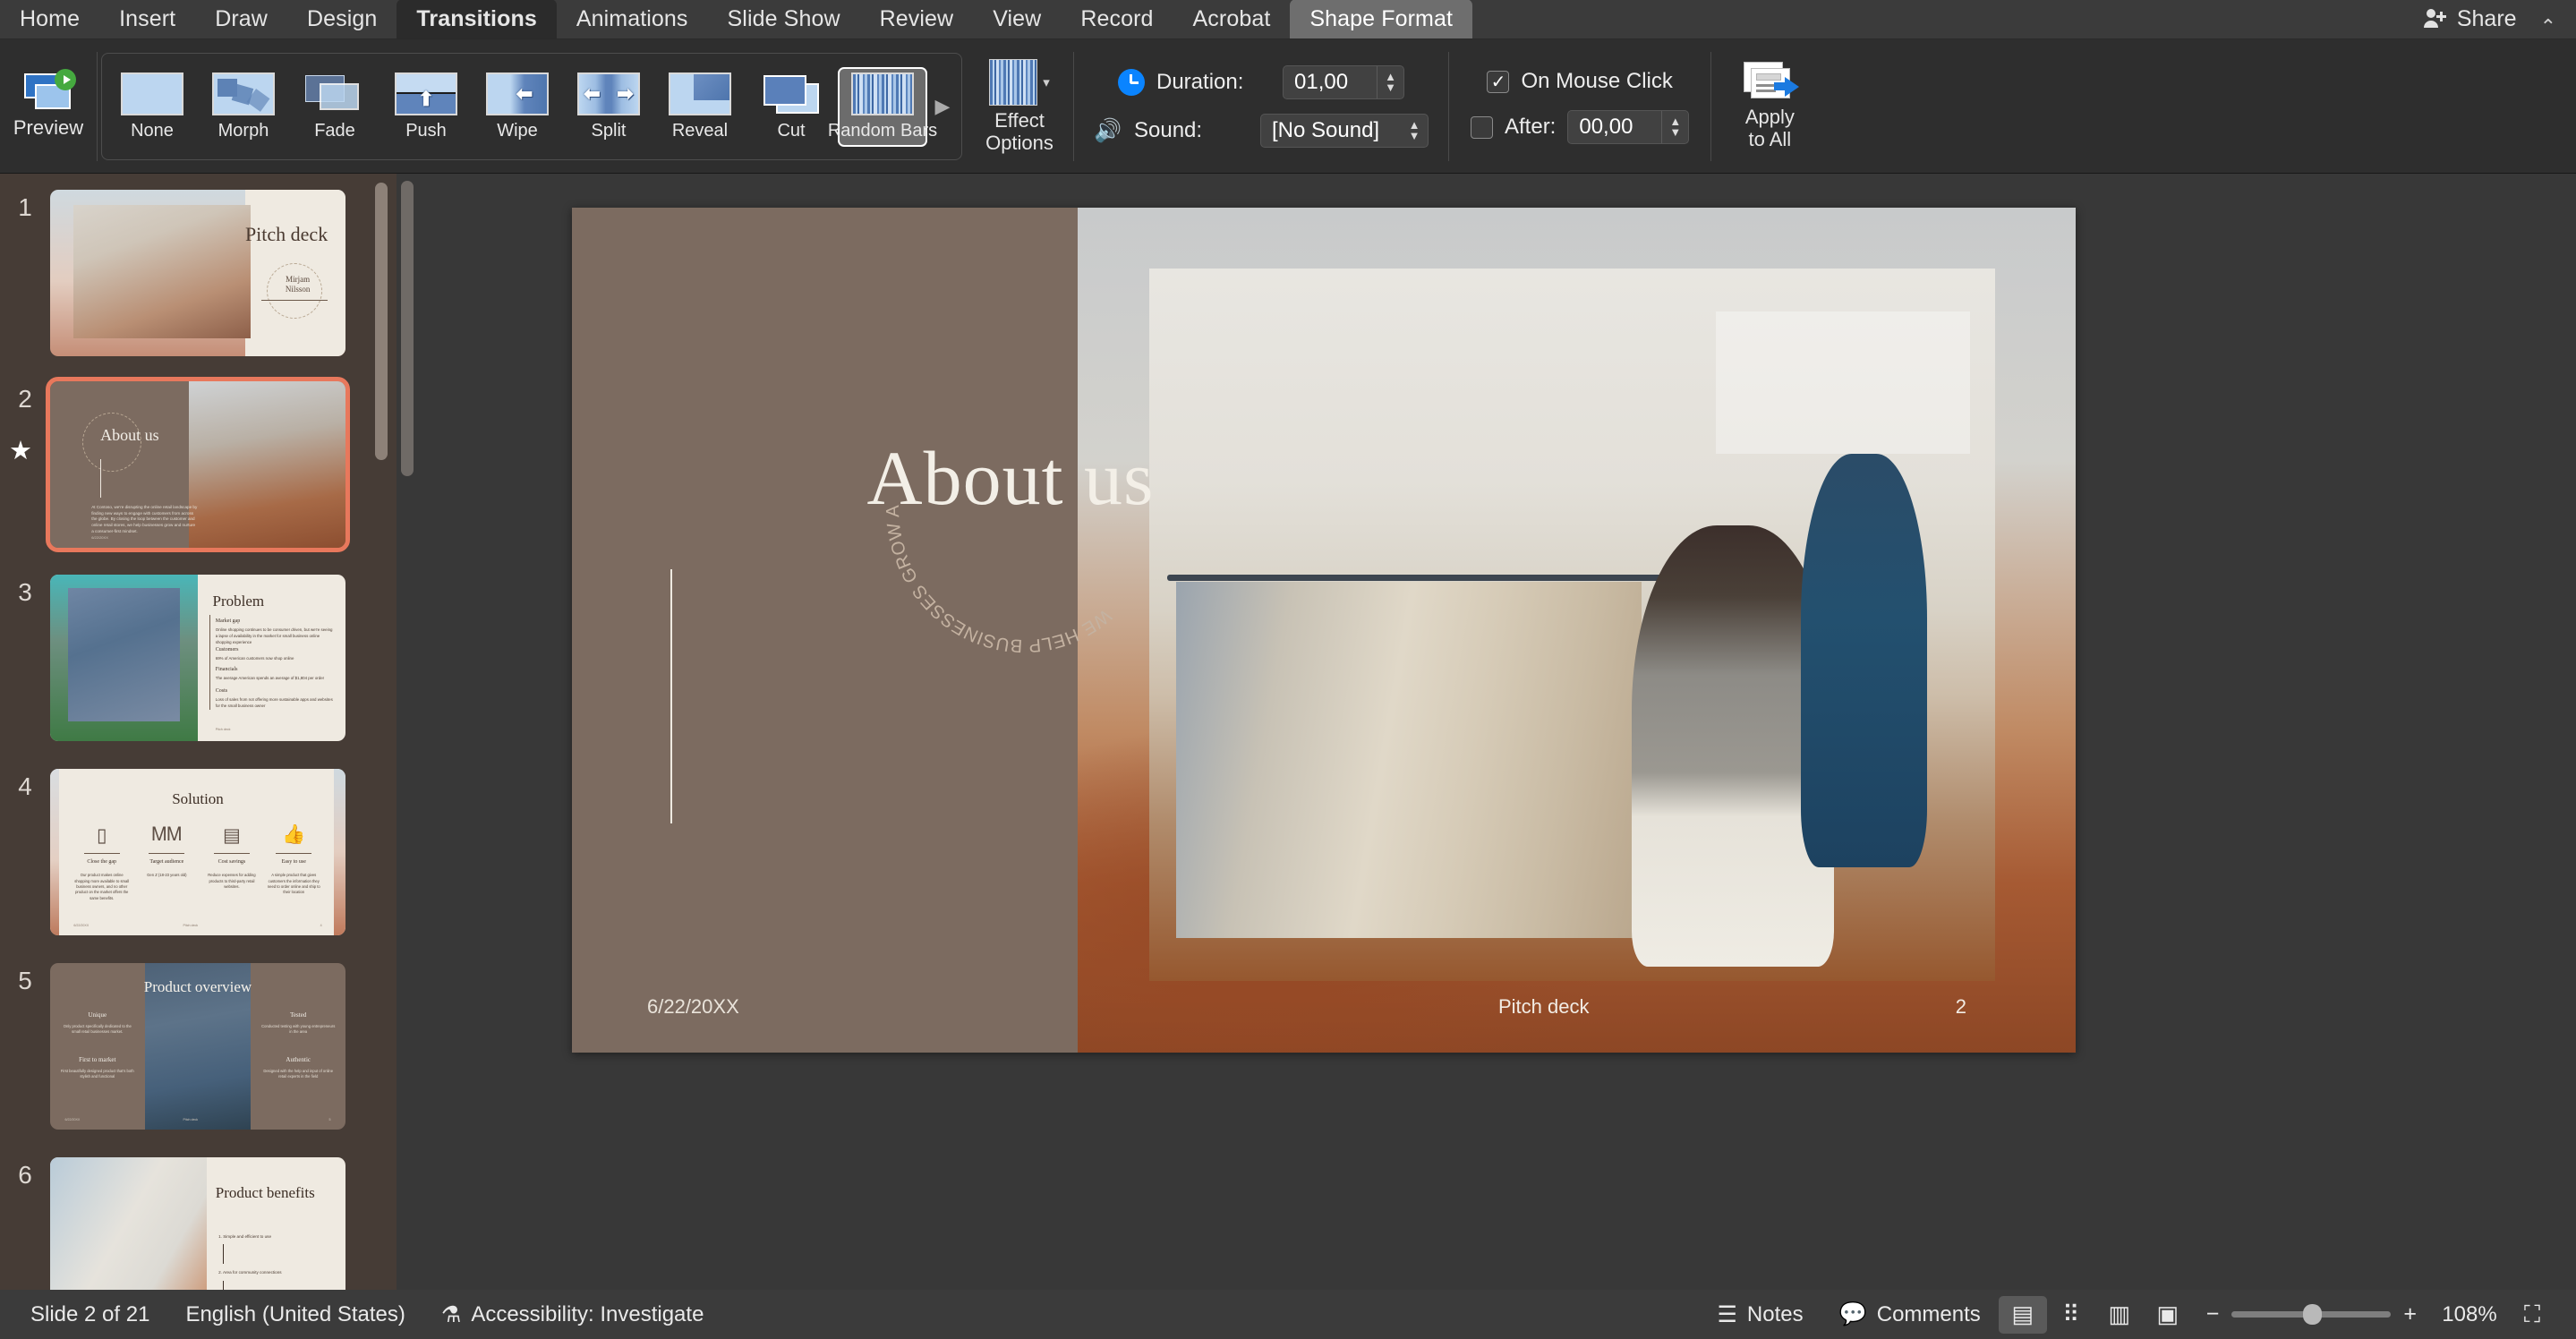  I want to click on gallery-more-arrow-icon: ▶, so click(942, 106).